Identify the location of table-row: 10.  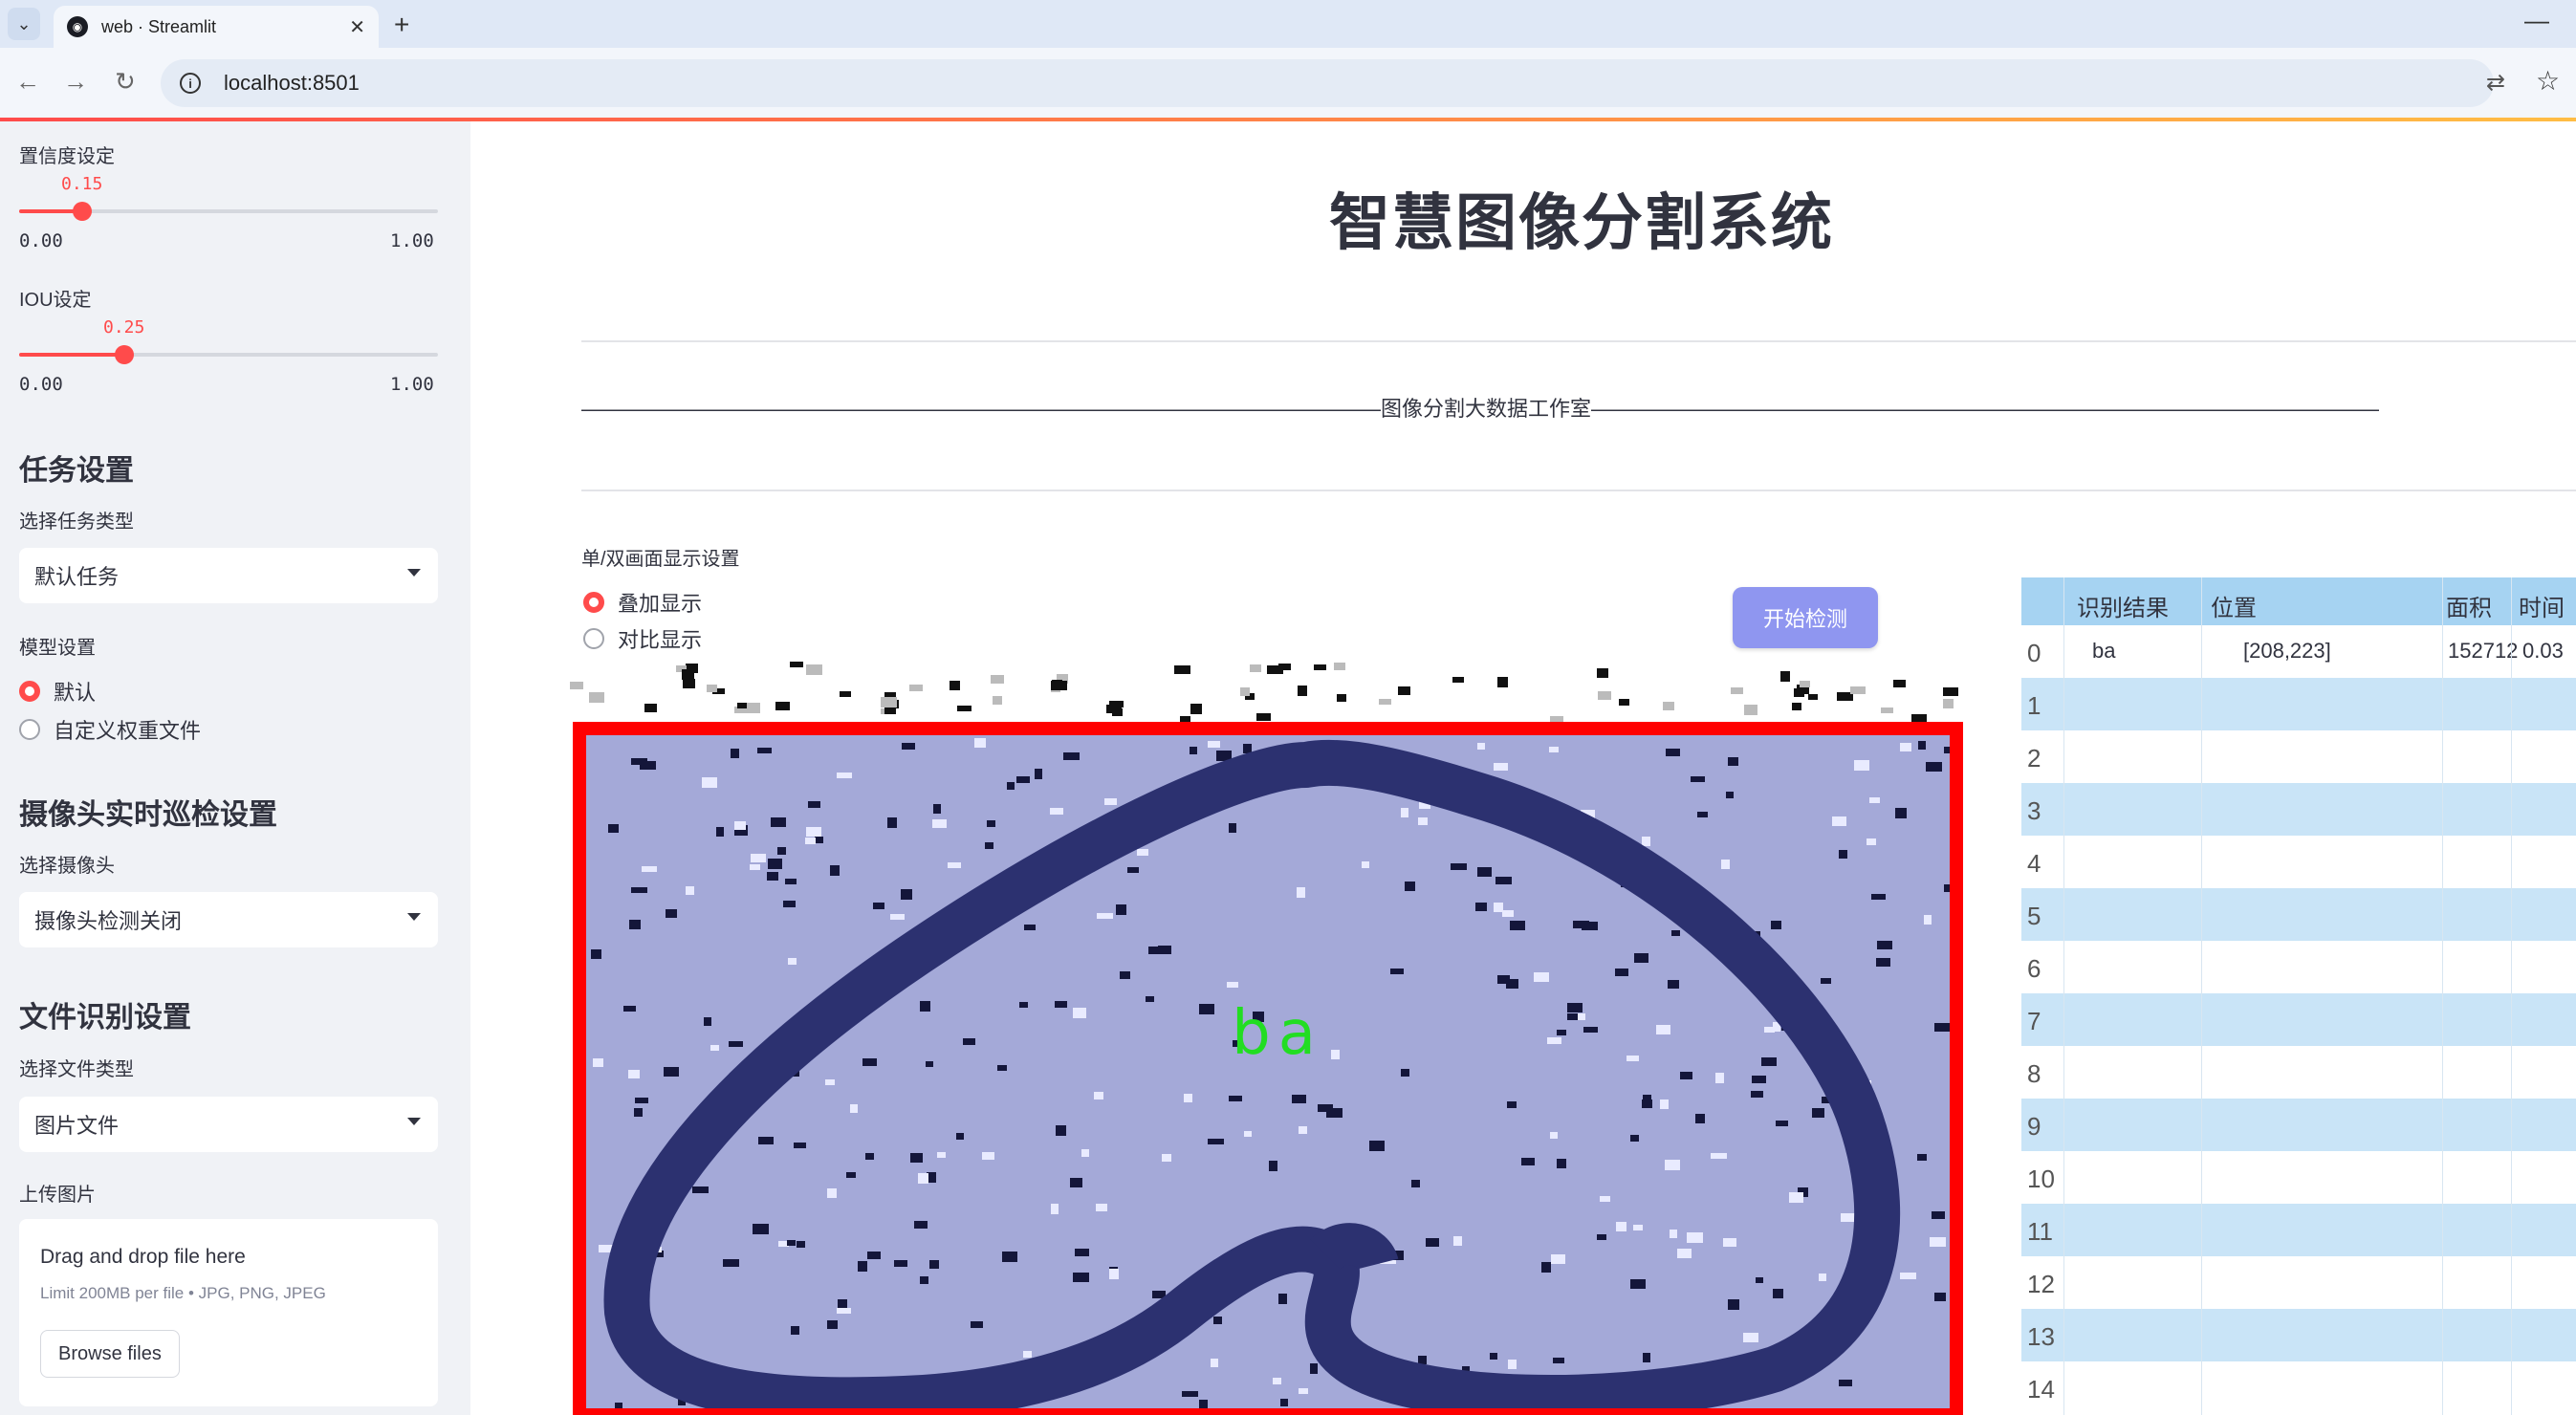
(2298, 1178).